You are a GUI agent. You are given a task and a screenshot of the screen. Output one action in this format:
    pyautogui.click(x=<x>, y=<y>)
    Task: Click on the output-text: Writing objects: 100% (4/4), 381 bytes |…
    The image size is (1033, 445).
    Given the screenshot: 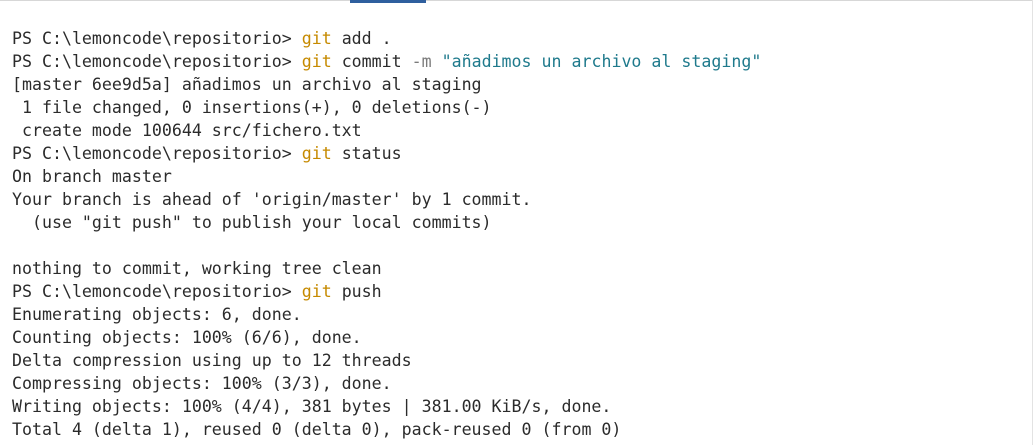 What is the action you would take?
    pyautogui.click(x=312, y=406)
    